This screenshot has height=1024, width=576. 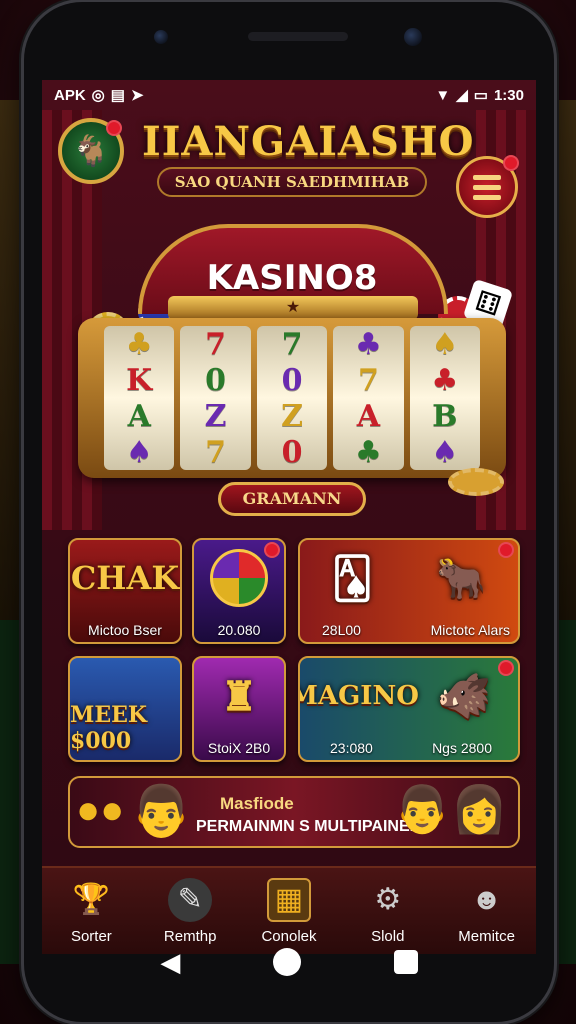 What do you see at coordinates (190, 899) in the screenshot?
I see `pen-icon: ✎` at bounding box center [190, 899].